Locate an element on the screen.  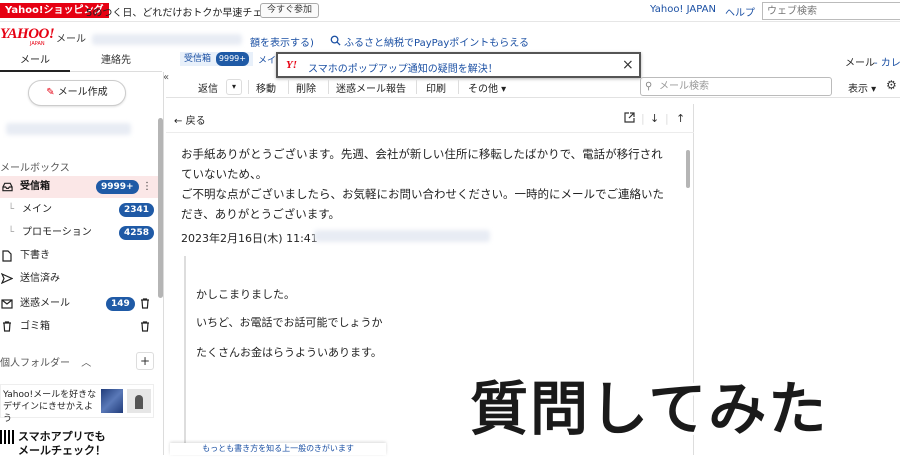
logo-japan: JAPAN is located at coordinates (37, 44).